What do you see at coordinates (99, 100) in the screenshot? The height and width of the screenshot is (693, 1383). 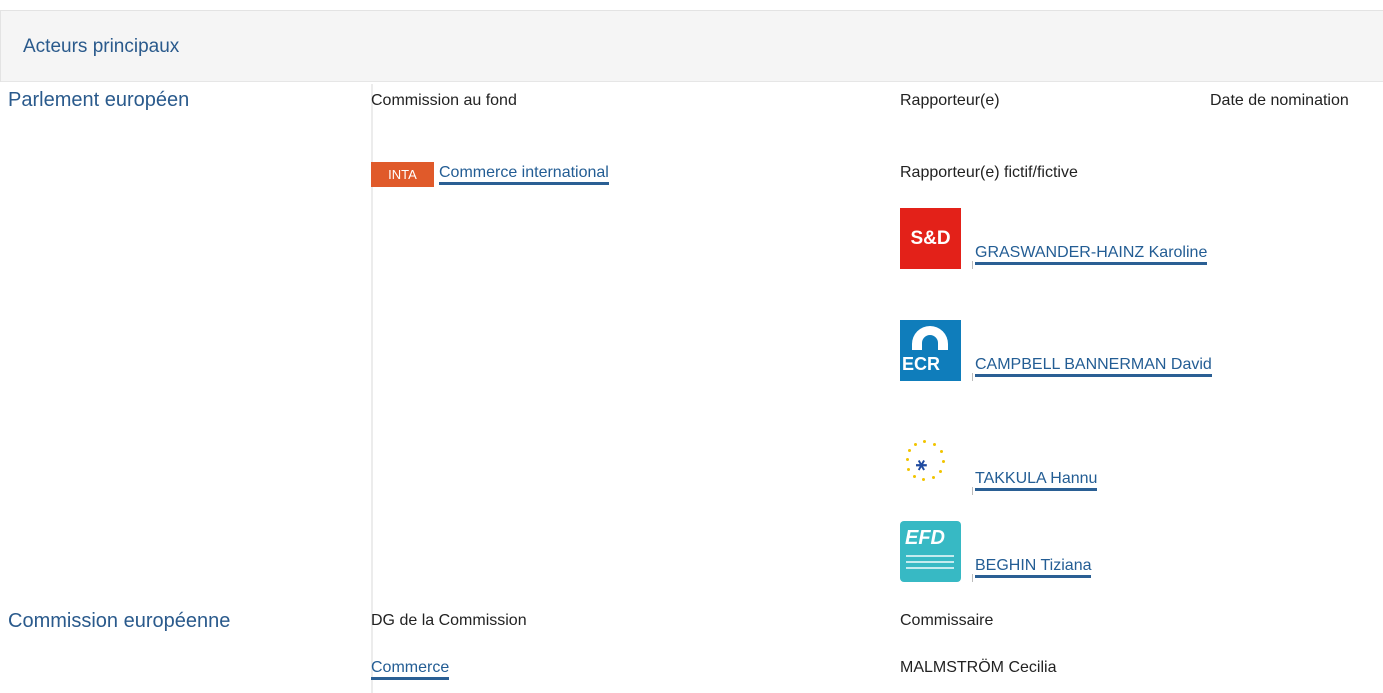 I see `actor-label-parliament: Parlement européen` at bounding box center [99, 100].